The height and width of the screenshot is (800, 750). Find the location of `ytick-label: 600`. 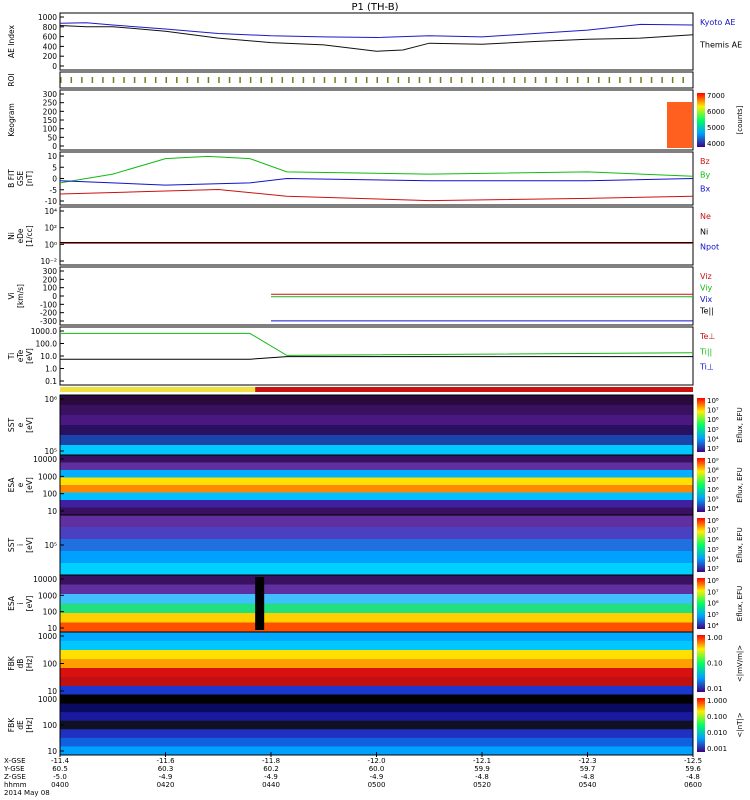

ytick-label: 600 is located at coordinates (50, 37).